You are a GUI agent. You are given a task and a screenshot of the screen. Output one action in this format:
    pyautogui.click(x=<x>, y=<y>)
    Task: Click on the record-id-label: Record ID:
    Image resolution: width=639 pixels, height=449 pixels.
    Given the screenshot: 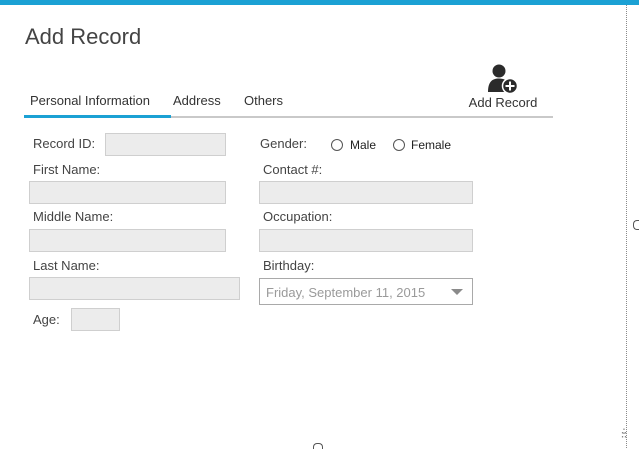 What is the action you would take?
    pyautogui.click(x=64, y=143)
    